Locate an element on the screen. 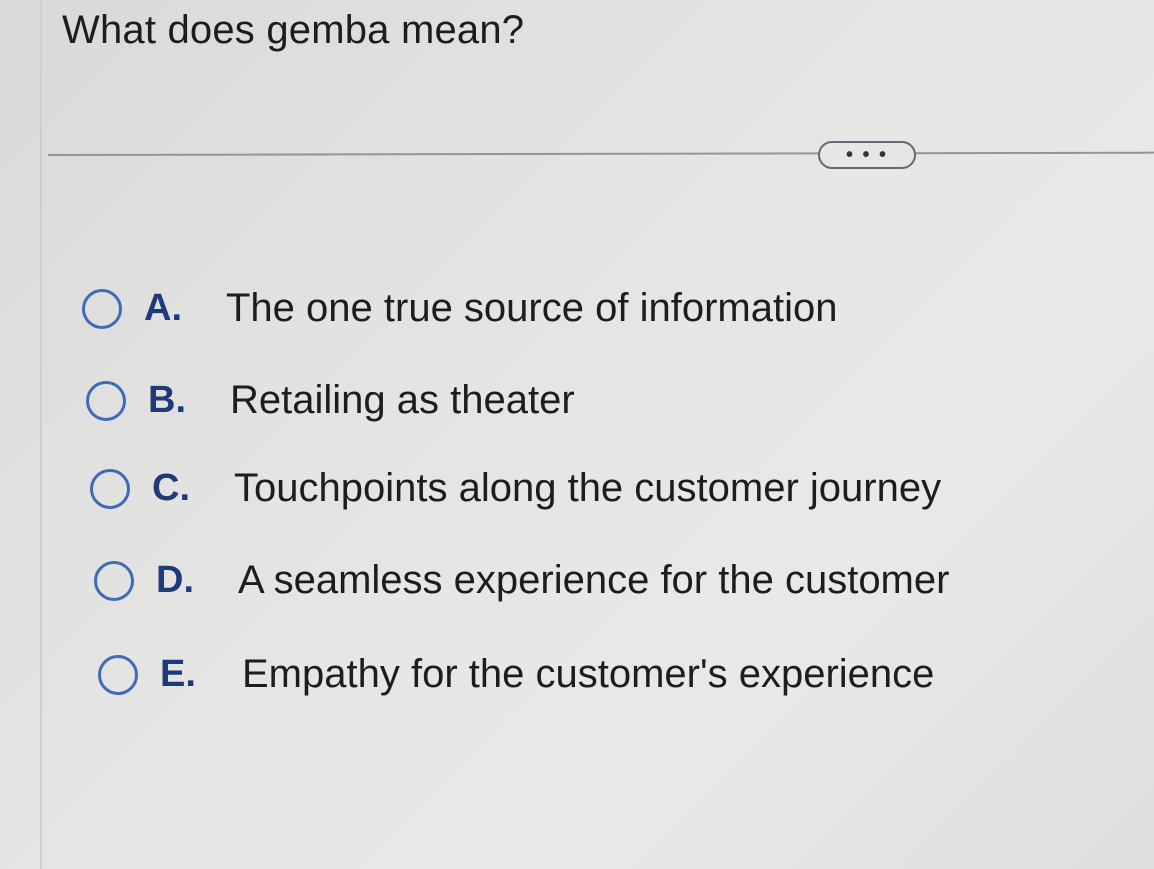 The width and height of the screenshot is (1154, 869). option-letter-a: A. is located at coordinates (163, 308).